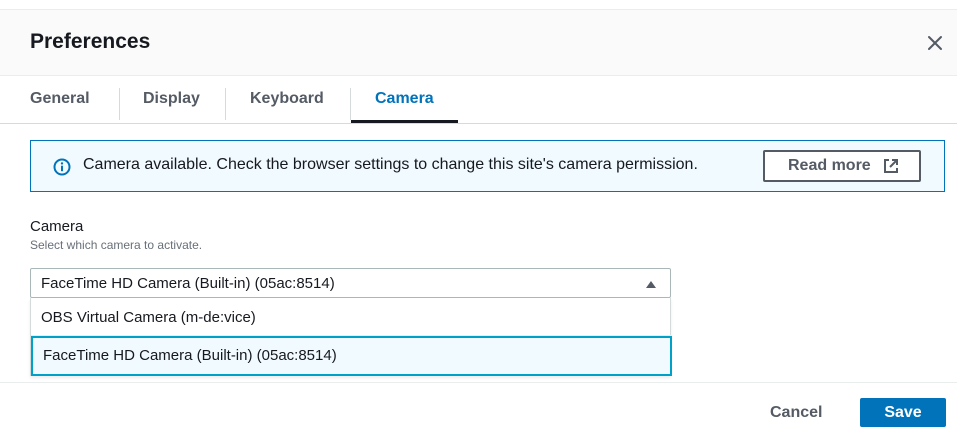 Image resolution: width=957 pixels, height=427 pixels. What do you see at coordinates (651, 284) in the screenshot?
I see `caret-up-icon` at bounding box center [651, 284].